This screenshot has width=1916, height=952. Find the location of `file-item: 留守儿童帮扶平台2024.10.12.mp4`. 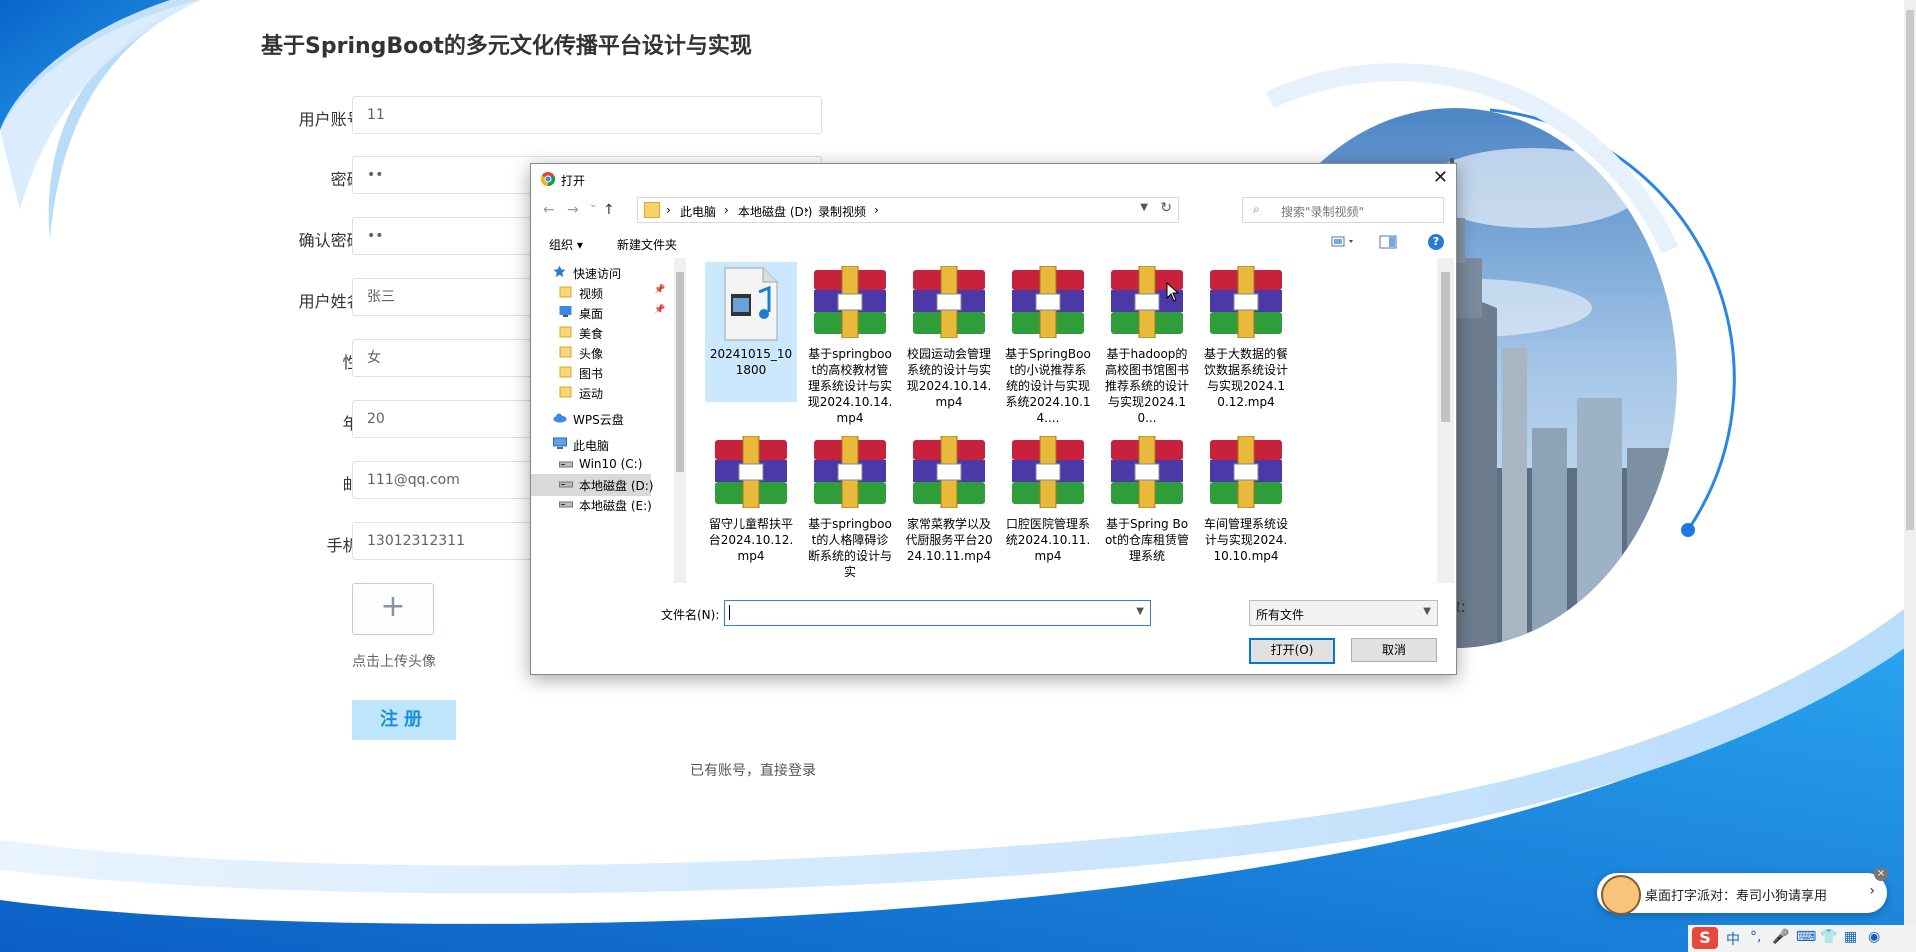

file-item: 留守儿童帮扶平台2024.10.12.mp4 is located at coordinates (751, 502).